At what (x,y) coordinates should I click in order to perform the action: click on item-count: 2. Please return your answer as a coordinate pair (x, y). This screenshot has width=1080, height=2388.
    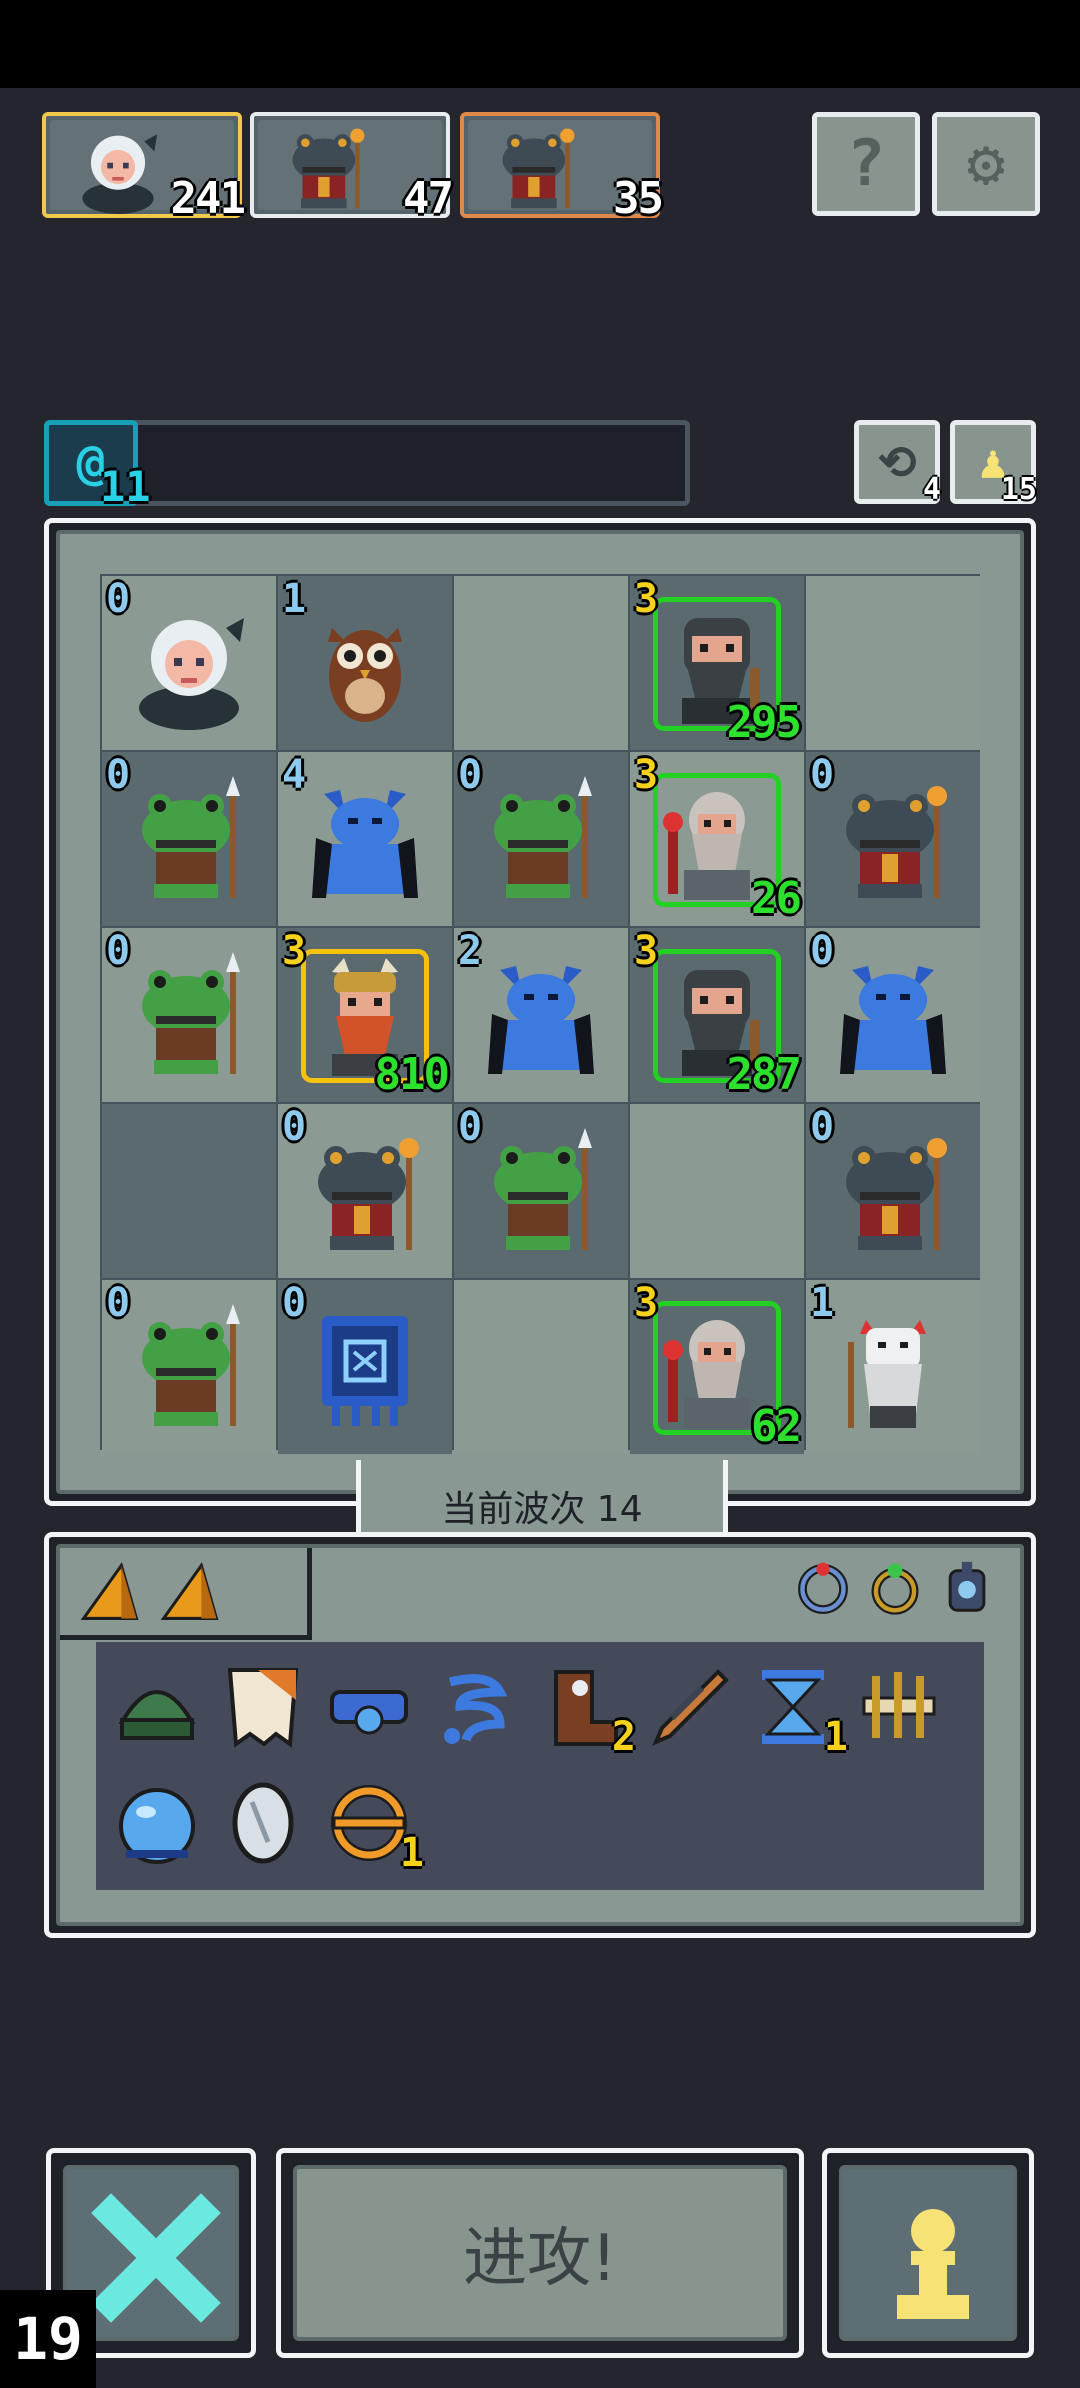
    Looking at the image, I should click on (623, 1737).